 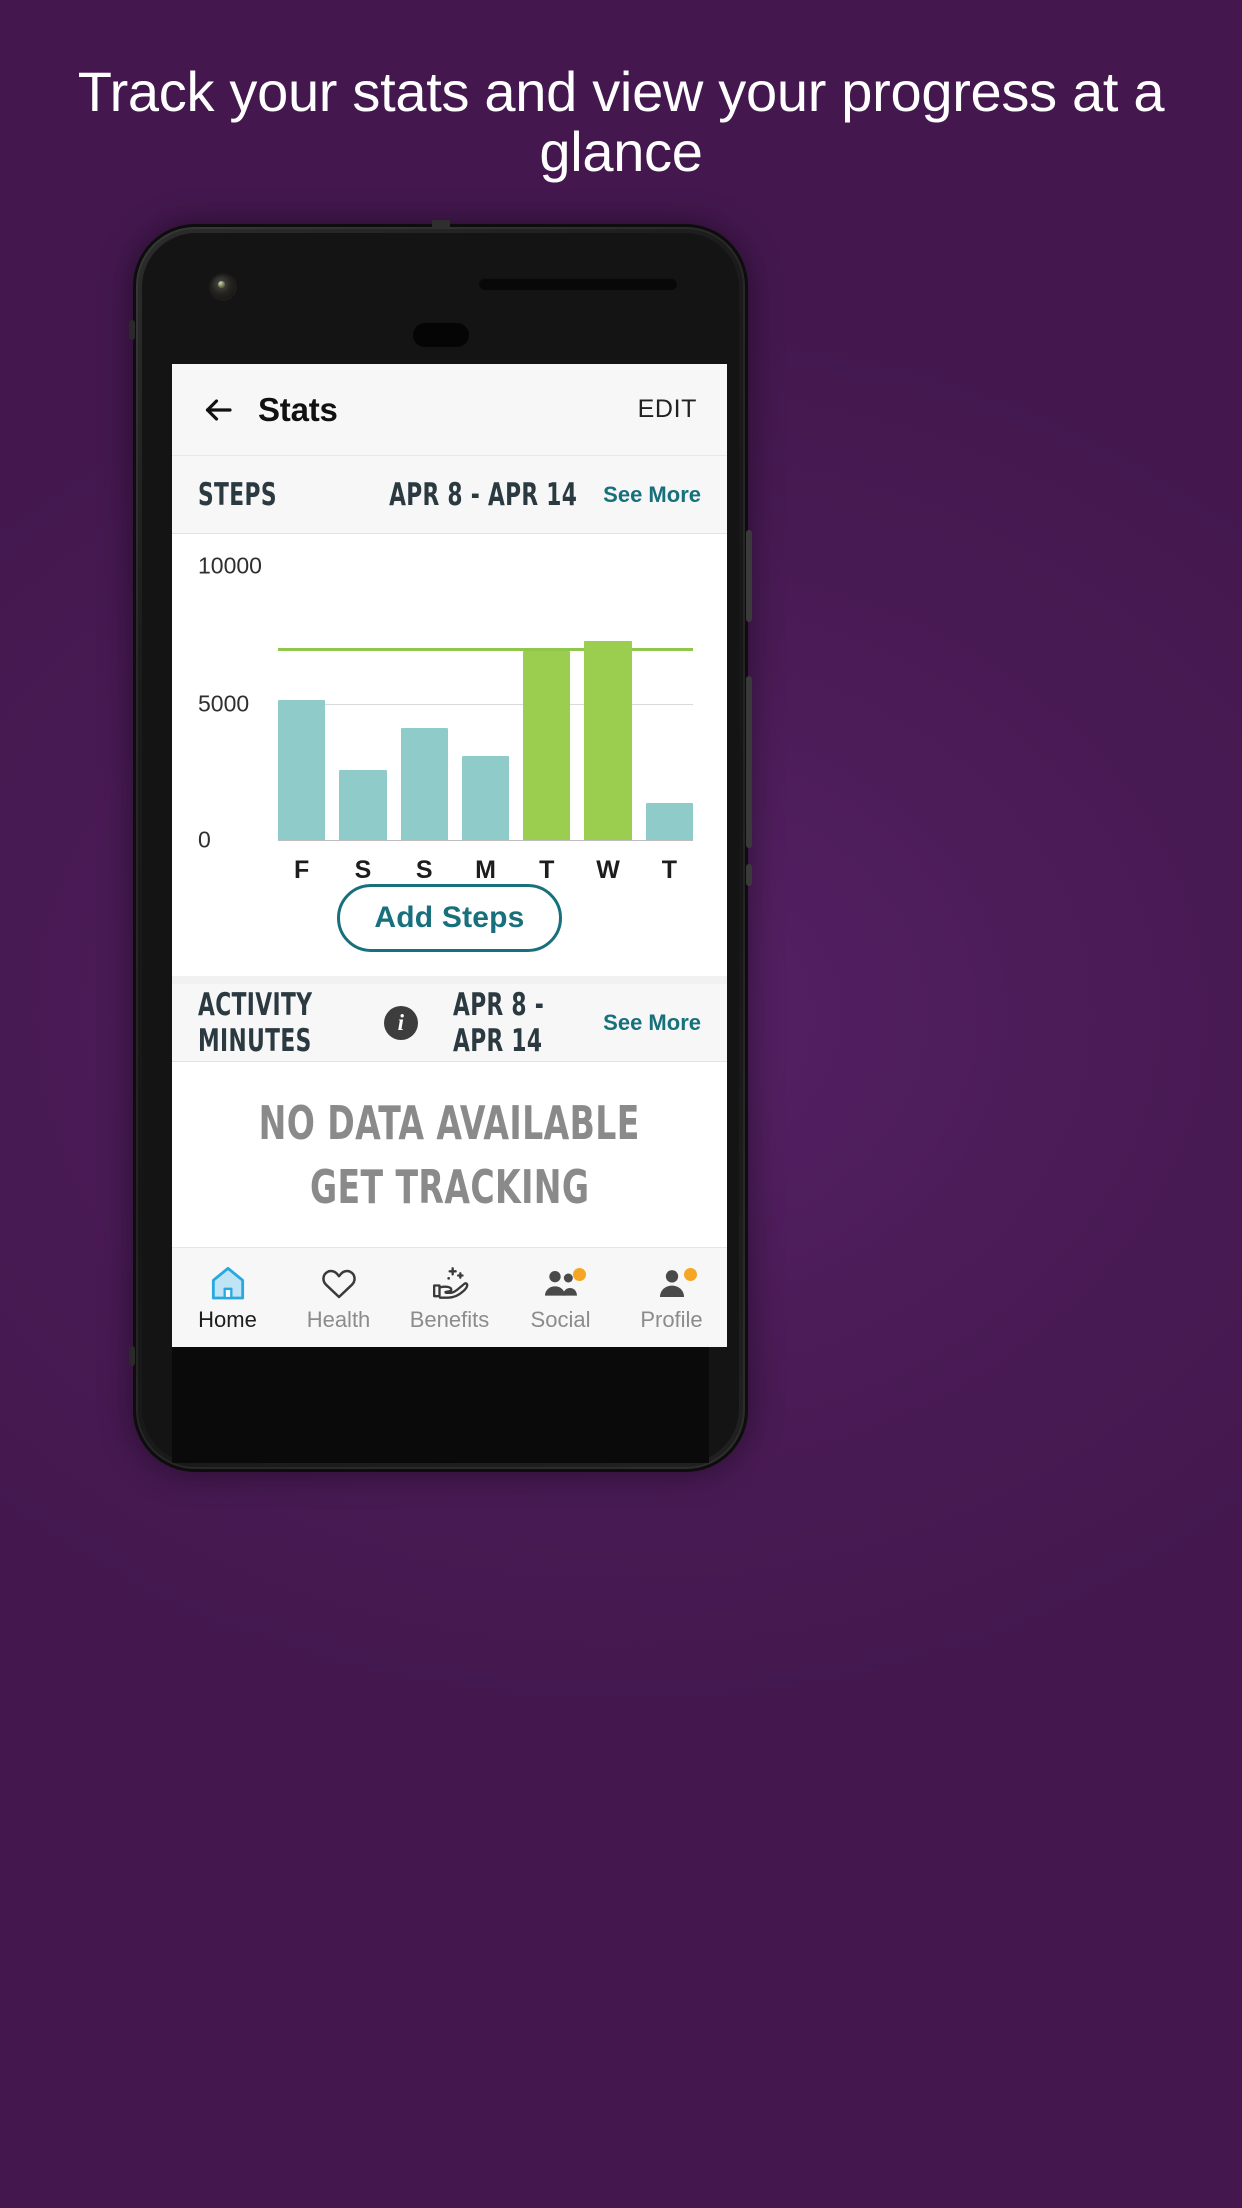 I want to click on steps-bar-chart: 10000 5000 0 F S S M T W T, so click(x=449, y=718).